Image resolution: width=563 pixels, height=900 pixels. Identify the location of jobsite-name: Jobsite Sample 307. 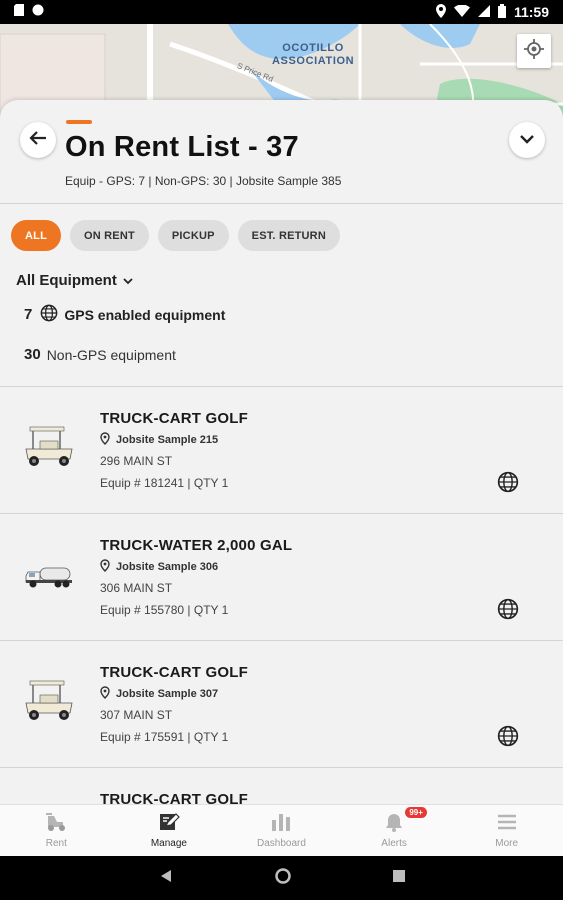
(167, 694).